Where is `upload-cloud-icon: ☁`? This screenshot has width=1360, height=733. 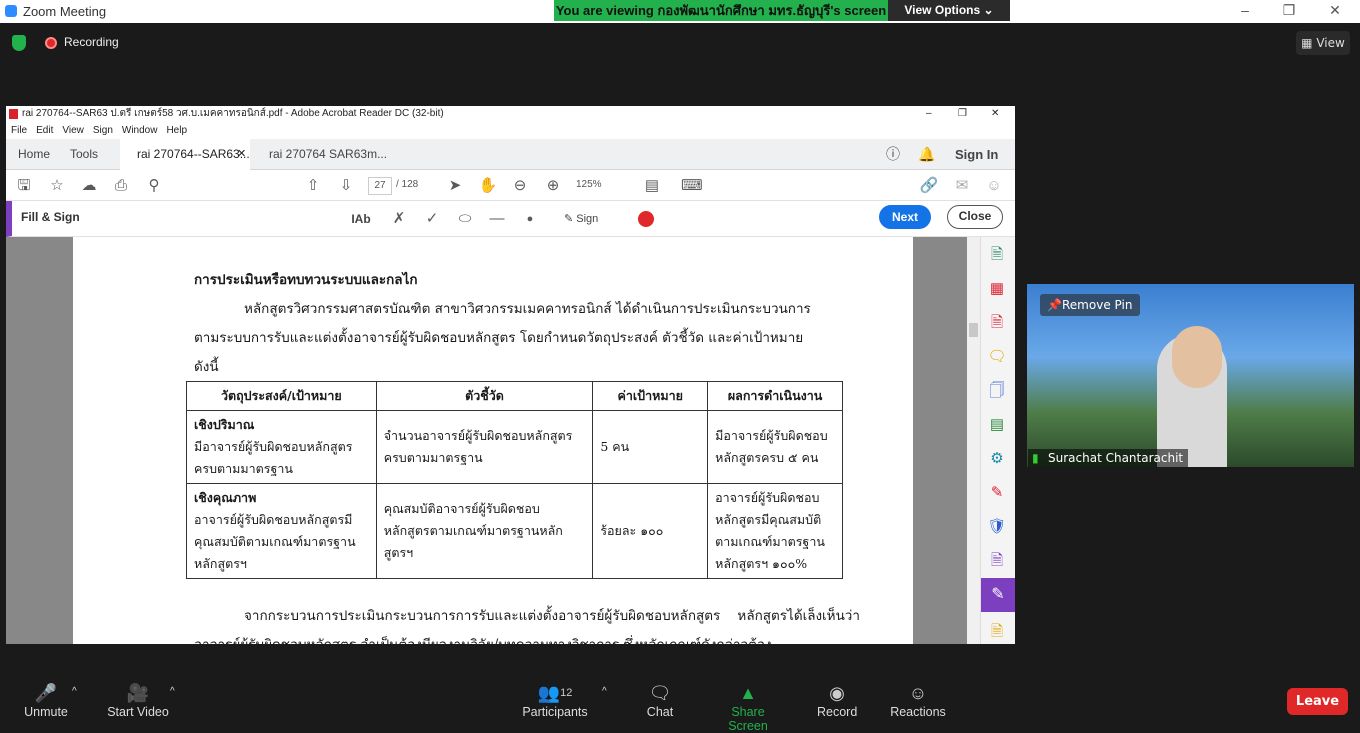
upload-cloud-icon: ☁ is located at coordinates (89, 186).